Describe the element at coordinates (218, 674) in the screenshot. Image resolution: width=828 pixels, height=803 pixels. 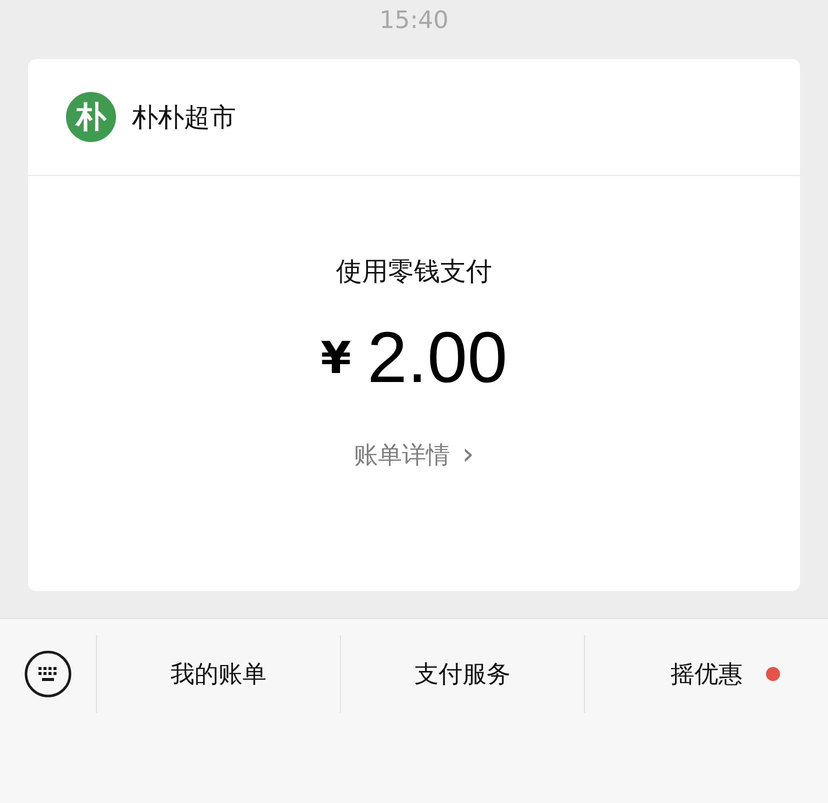
I see `menu-button: 我的账单` at that location.